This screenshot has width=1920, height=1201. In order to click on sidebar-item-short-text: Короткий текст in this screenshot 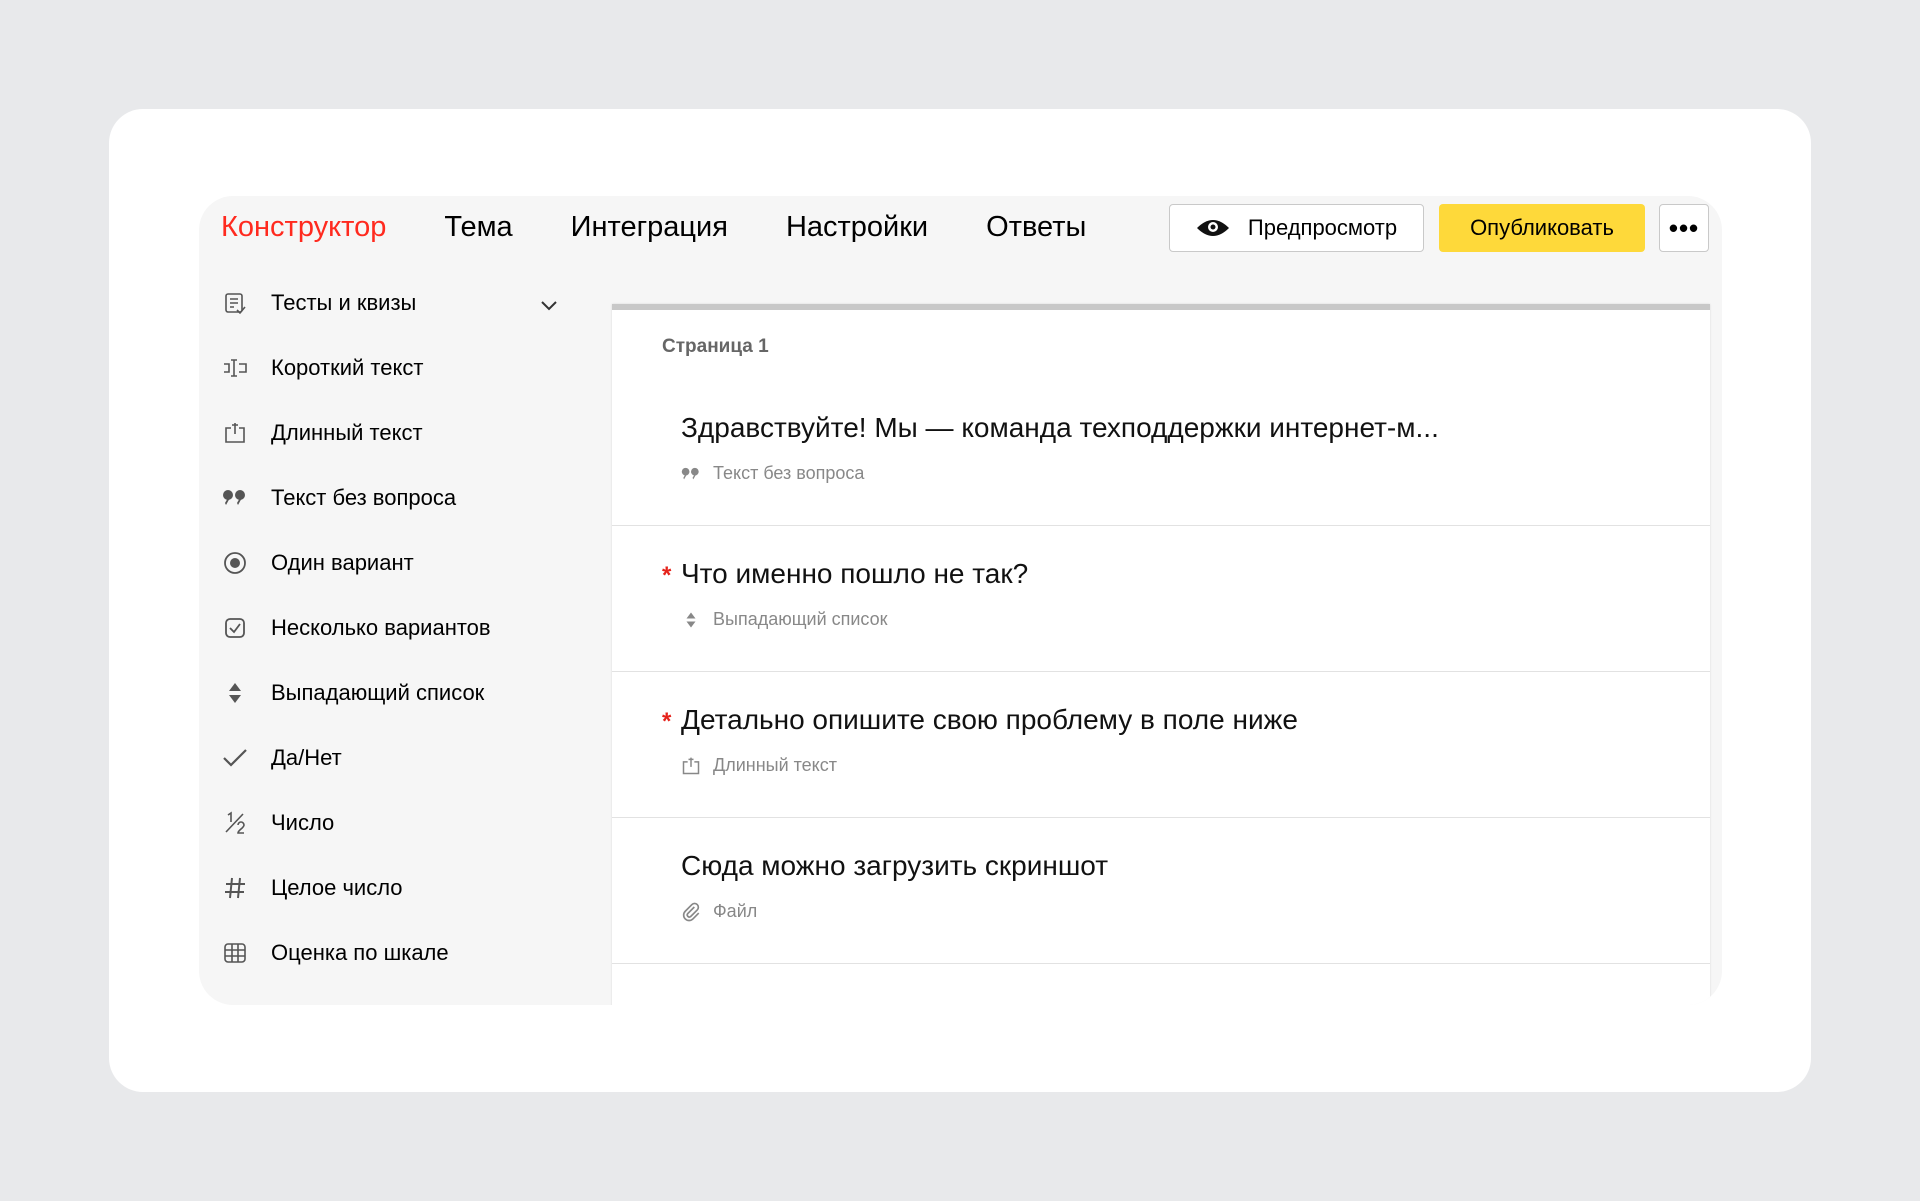, I will do `click(401, 367)`.